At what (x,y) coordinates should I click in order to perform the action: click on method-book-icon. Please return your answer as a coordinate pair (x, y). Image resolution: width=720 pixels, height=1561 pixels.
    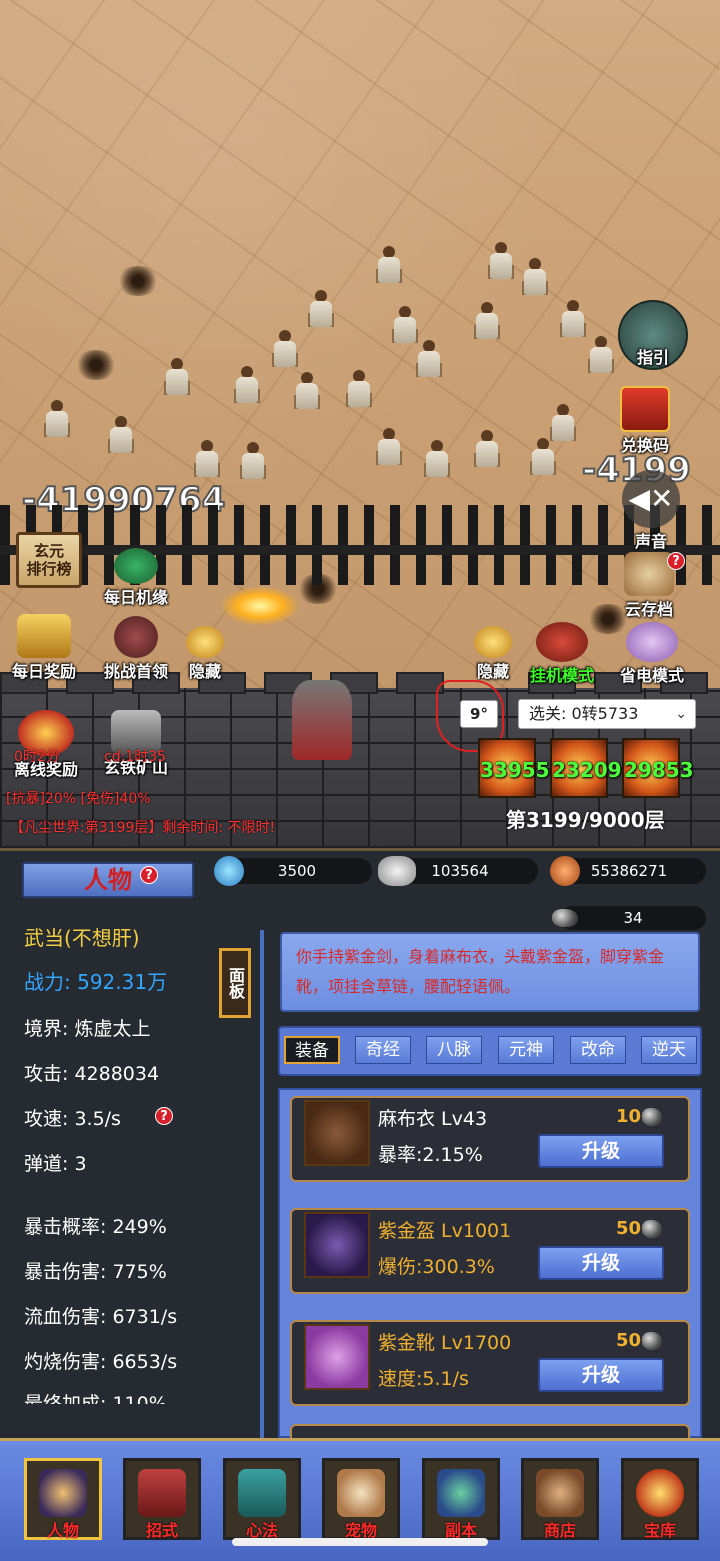
    Looking at the image, I should click on (262, 1493).